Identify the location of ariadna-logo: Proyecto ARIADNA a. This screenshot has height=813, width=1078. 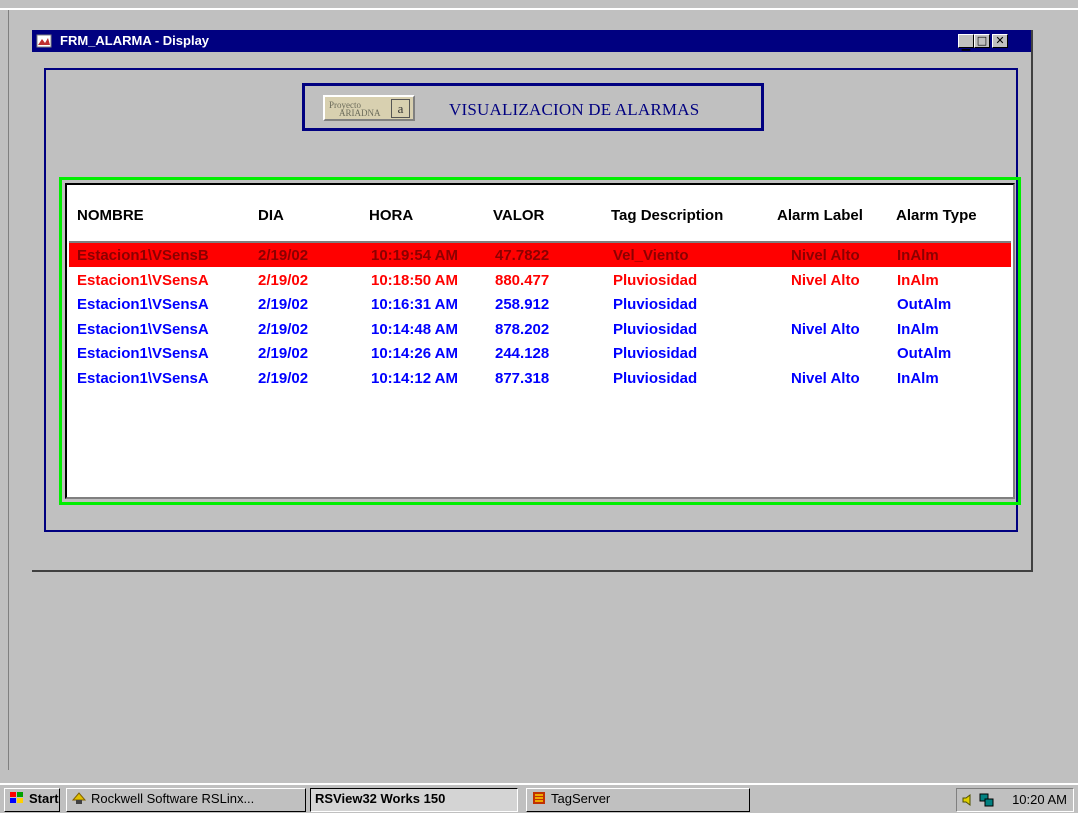
(369, 108).